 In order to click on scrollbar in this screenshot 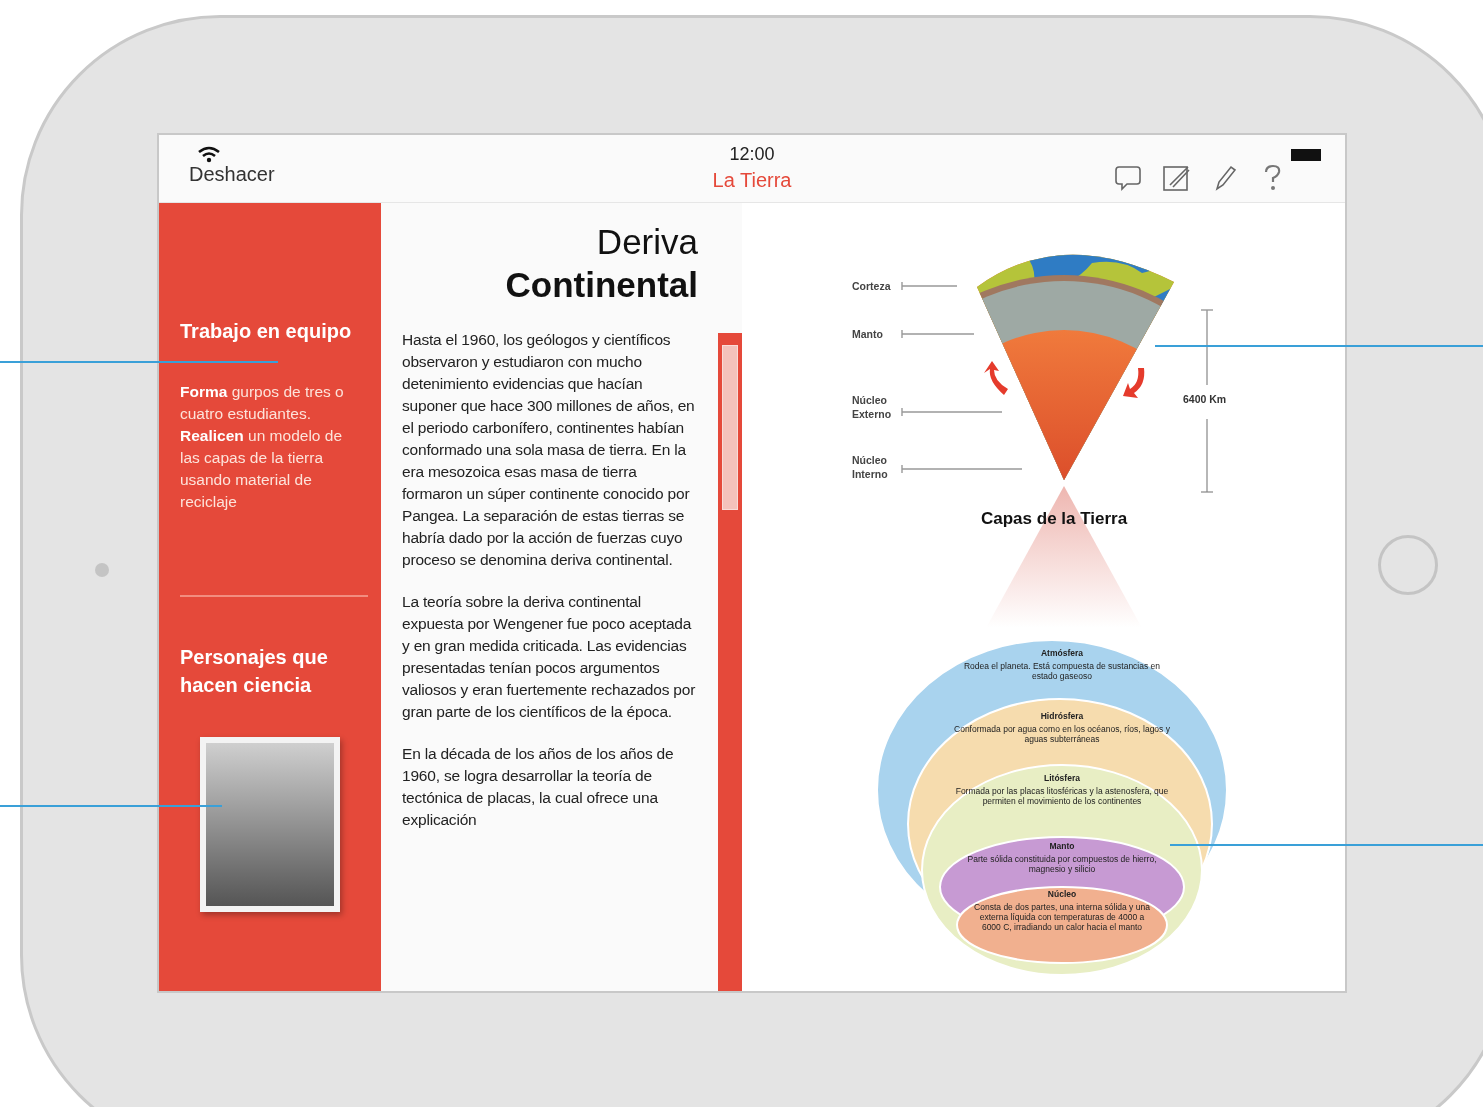, I will do `click(730, 662)`.